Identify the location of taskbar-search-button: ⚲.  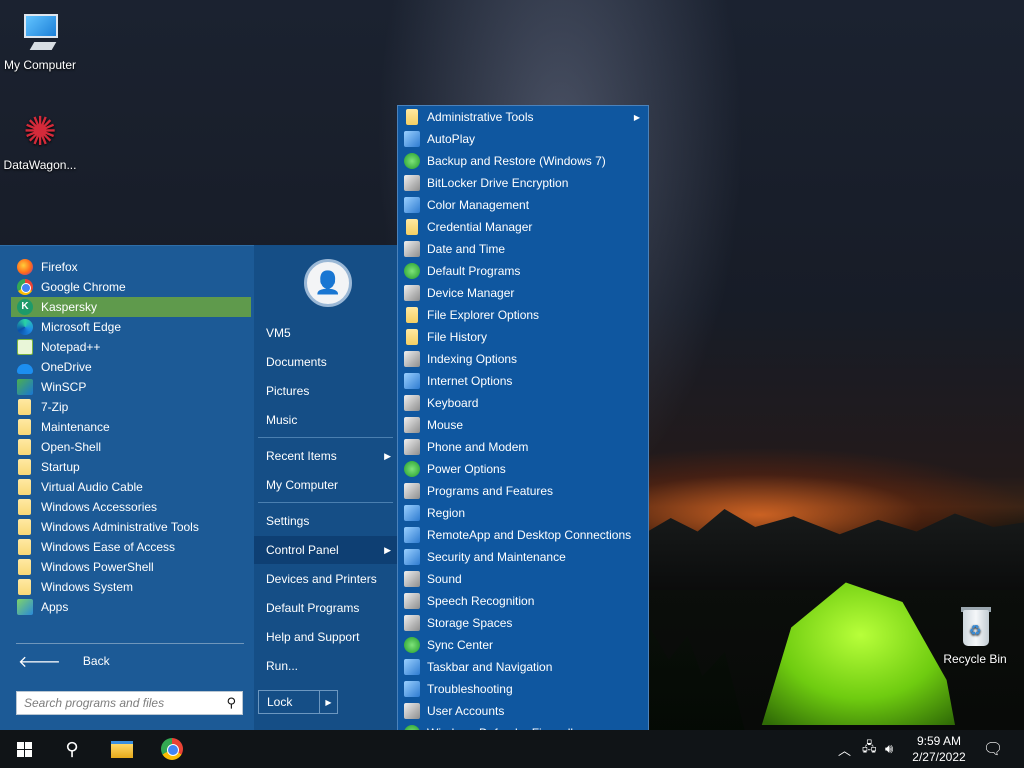
(72, 749).